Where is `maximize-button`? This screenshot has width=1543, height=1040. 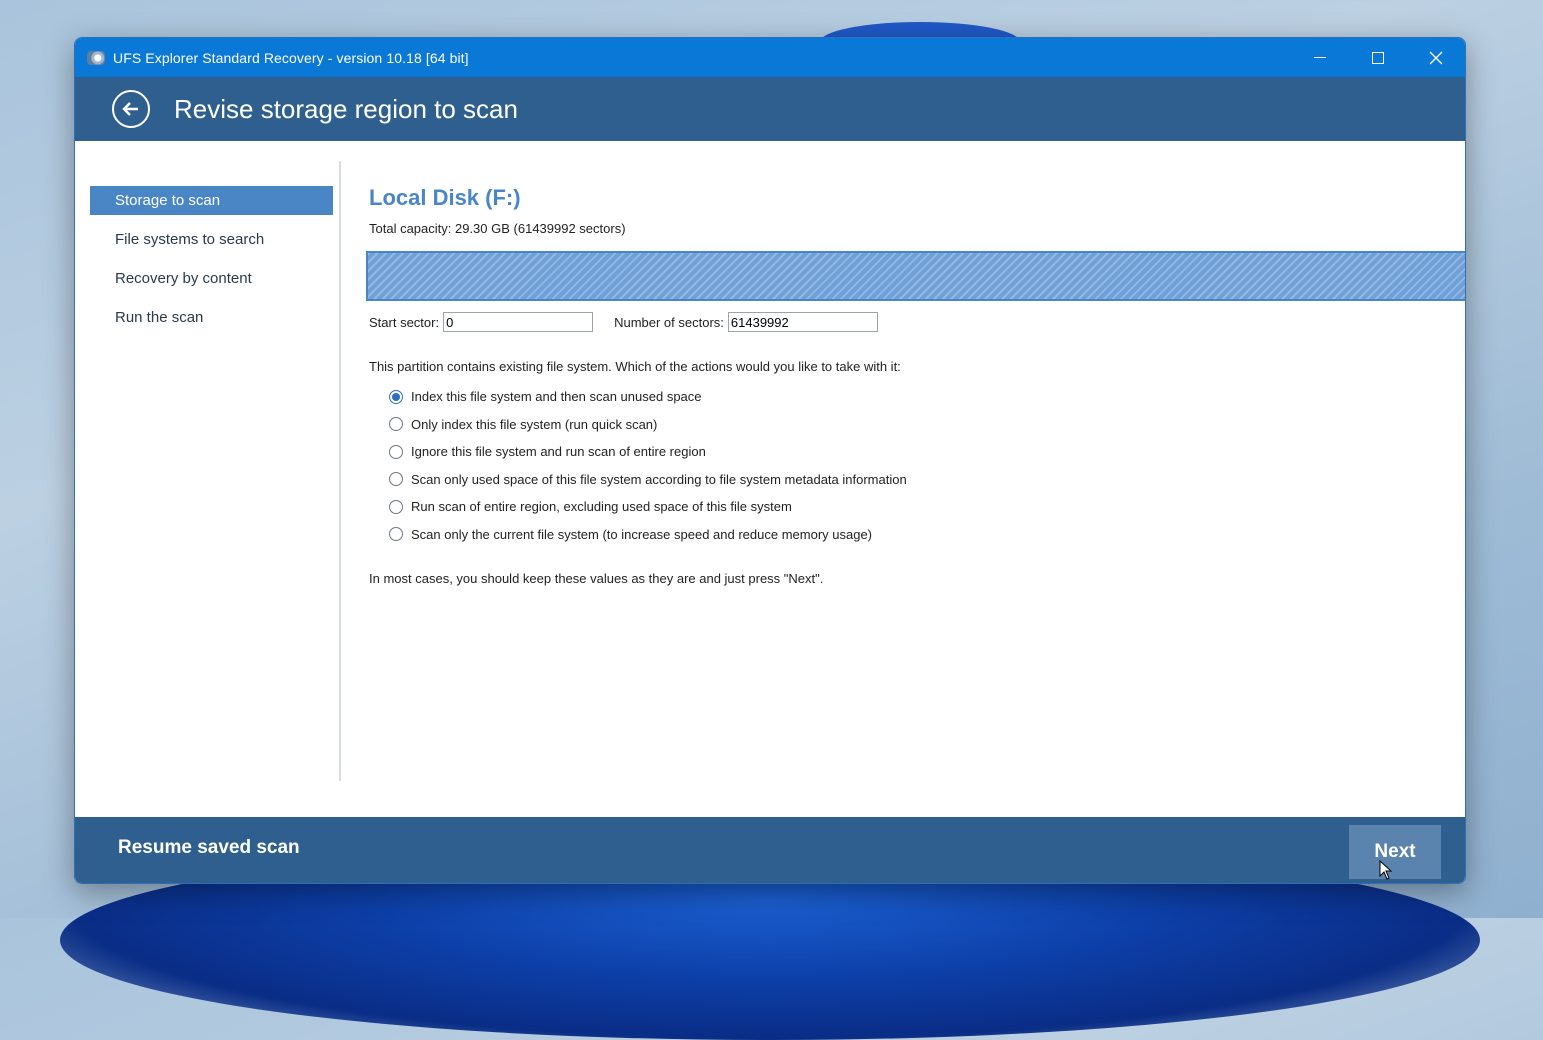
maximize-button is located at coordinates (1378, 57).